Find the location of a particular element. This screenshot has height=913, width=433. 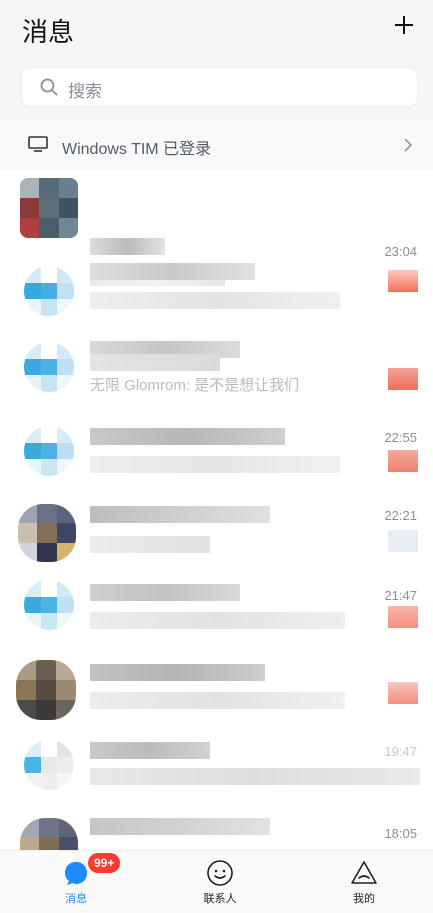

conversation-item: 21:47 is located at coordinates (216, 616).